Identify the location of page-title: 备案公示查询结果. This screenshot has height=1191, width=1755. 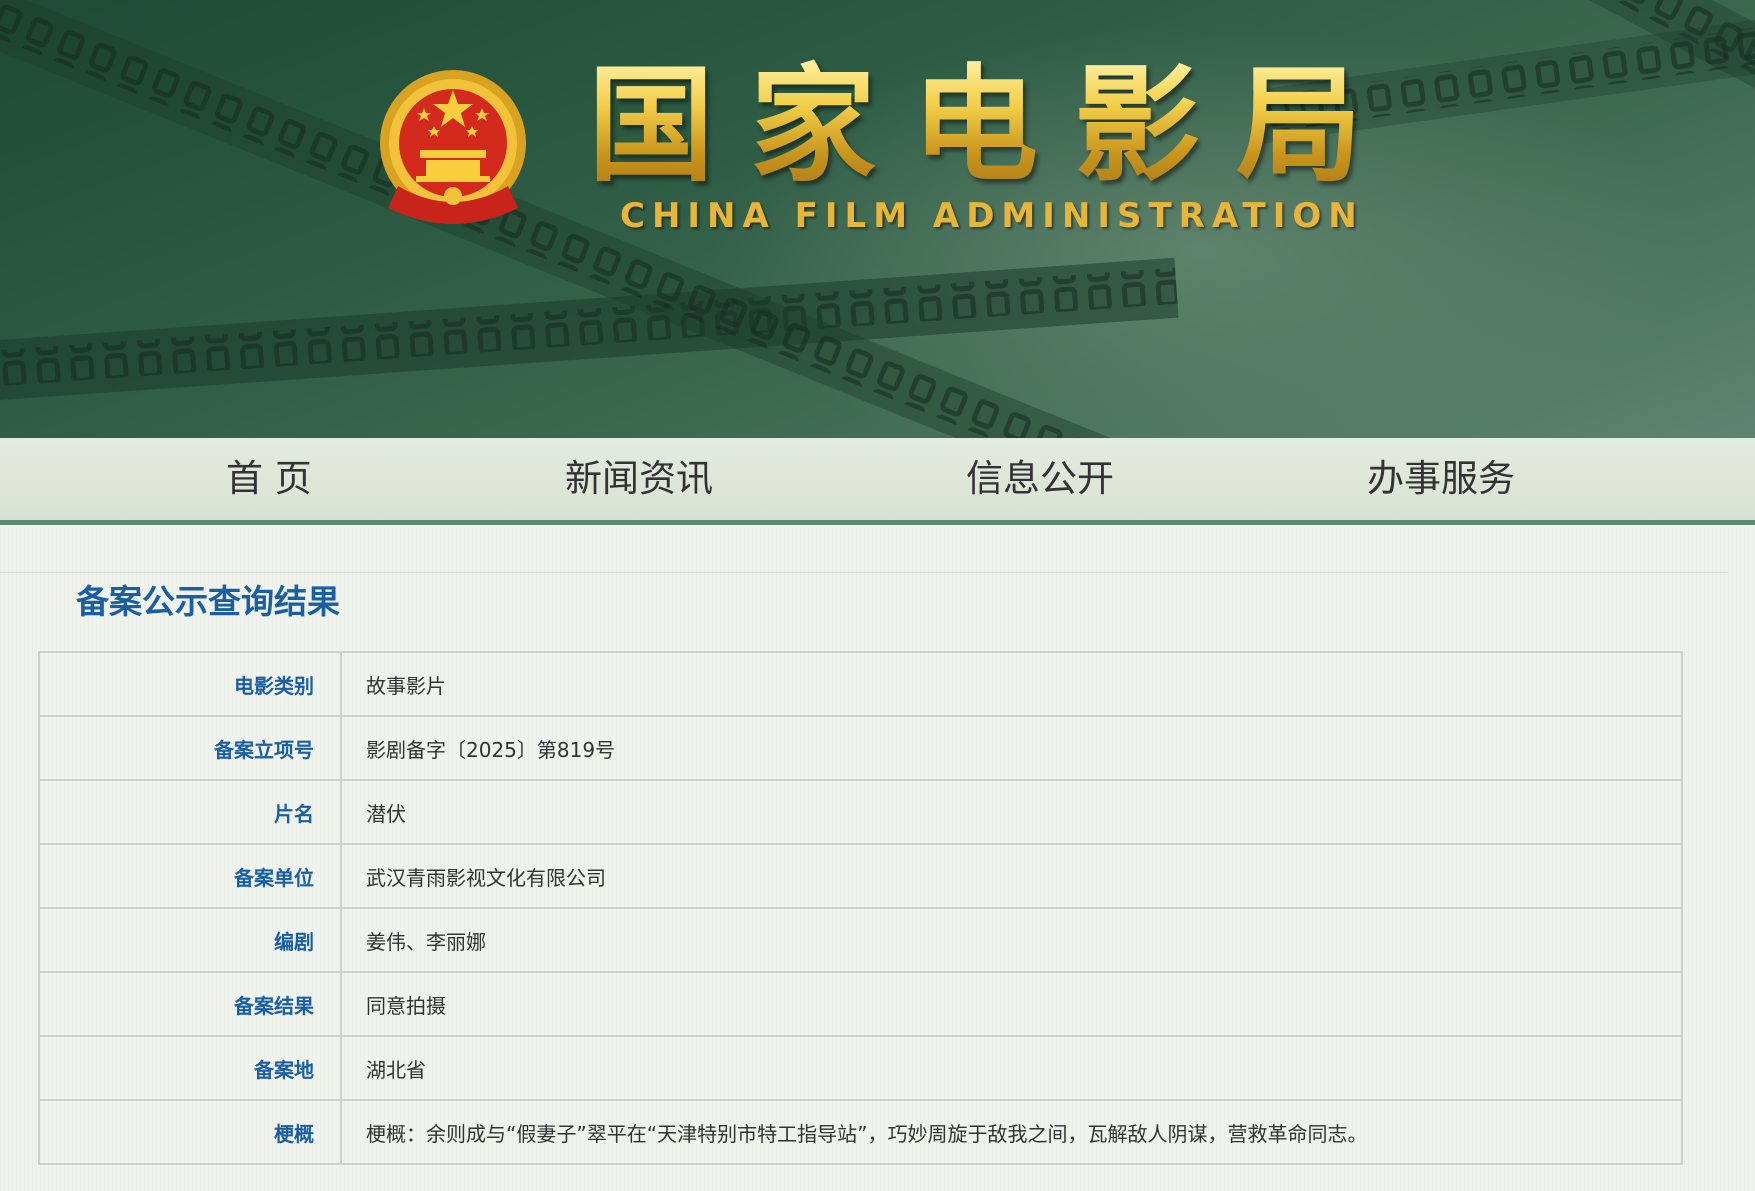
(208, 601).